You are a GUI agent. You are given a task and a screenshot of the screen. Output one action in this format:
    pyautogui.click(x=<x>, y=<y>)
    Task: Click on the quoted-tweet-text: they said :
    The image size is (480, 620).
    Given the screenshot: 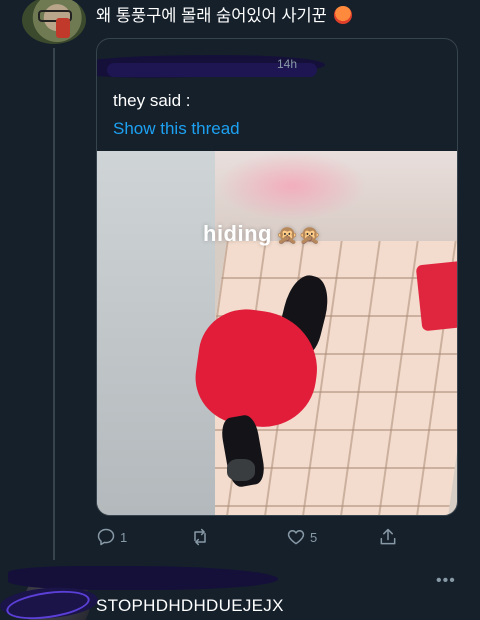 What is the action you would take?
    pyautogui.click(x=152, y=100)
    